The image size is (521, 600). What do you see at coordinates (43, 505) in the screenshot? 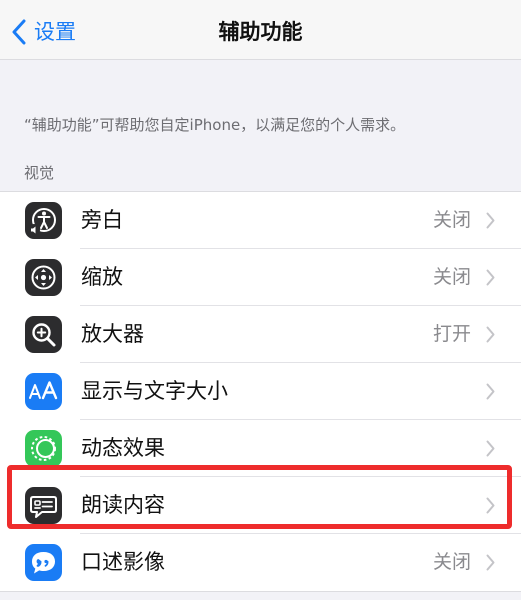
I see `spoken-content-icon` at bounding box center [43, 505].